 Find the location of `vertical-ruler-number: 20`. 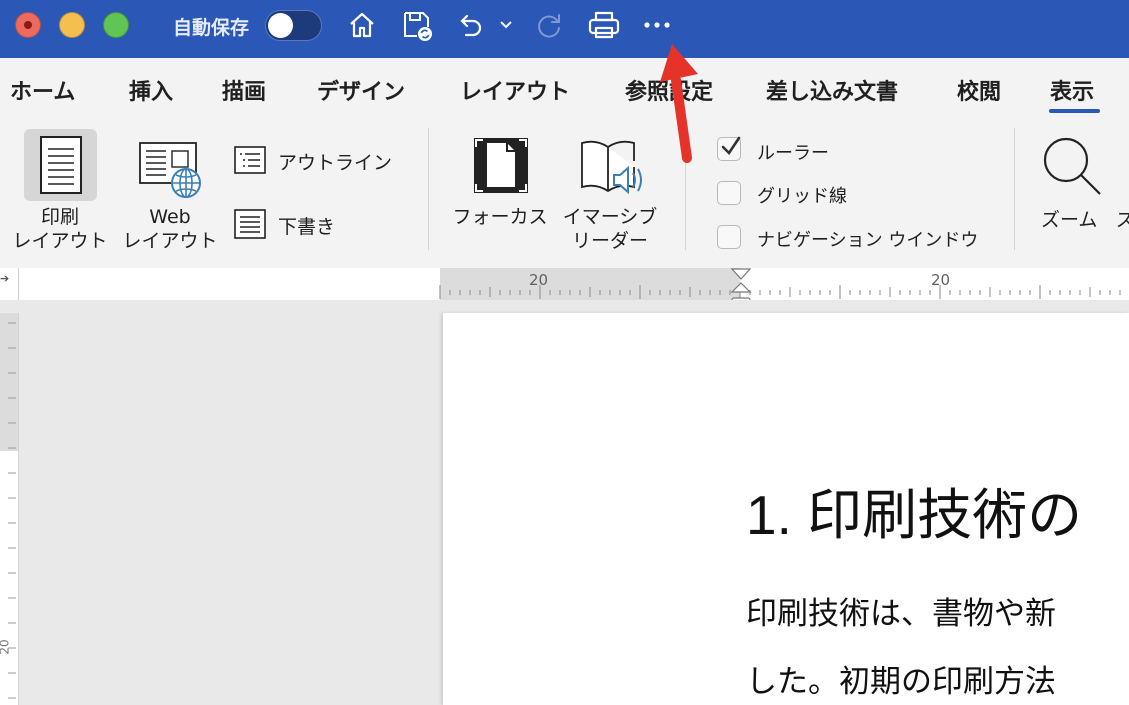

vertical-ruler-number: 20 is located at coordinates (6, 647).